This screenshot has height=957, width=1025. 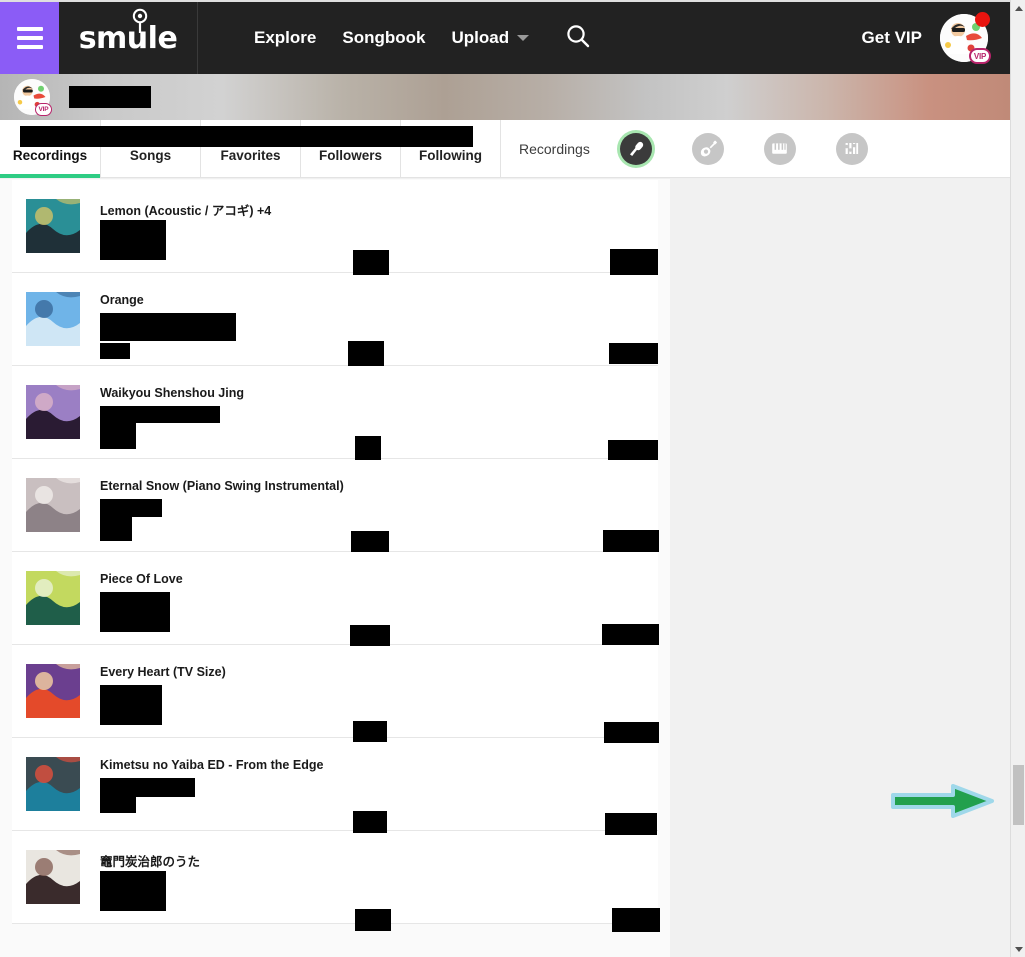 I want to click on get-vip-button: Get VIP, so click(x=892, y=38).